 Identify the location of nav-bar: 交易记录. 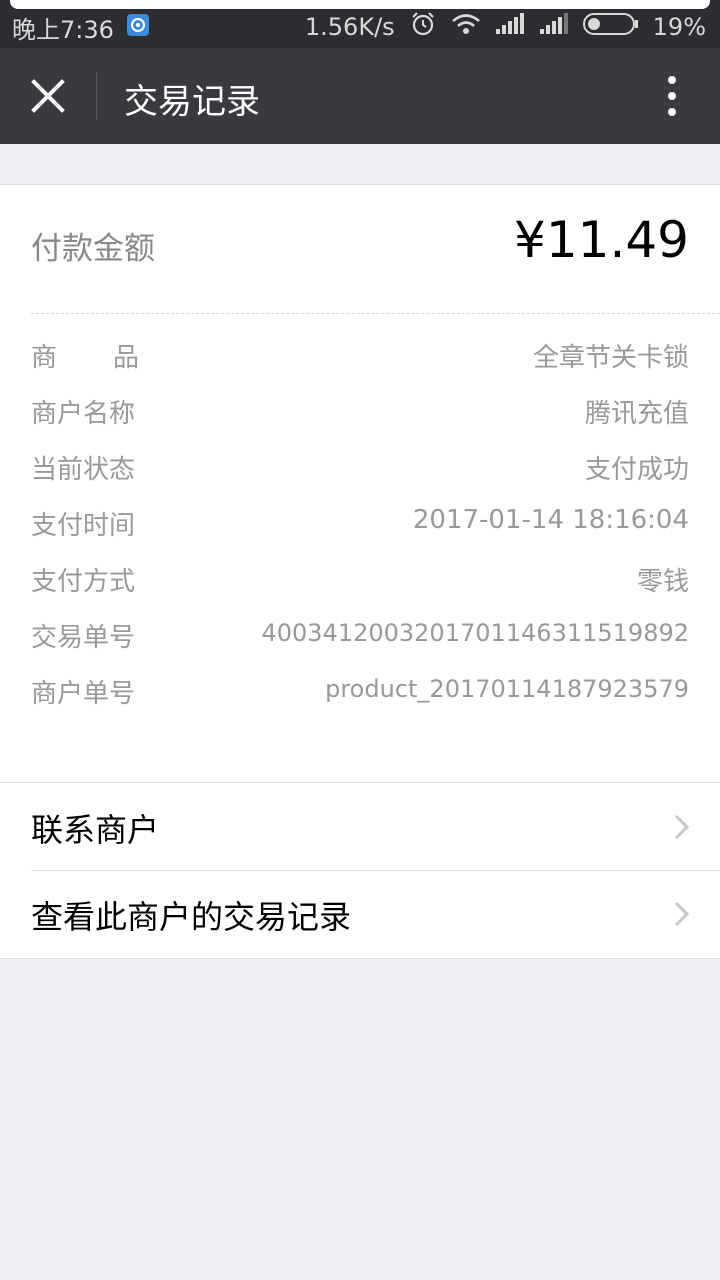
(360, 96).